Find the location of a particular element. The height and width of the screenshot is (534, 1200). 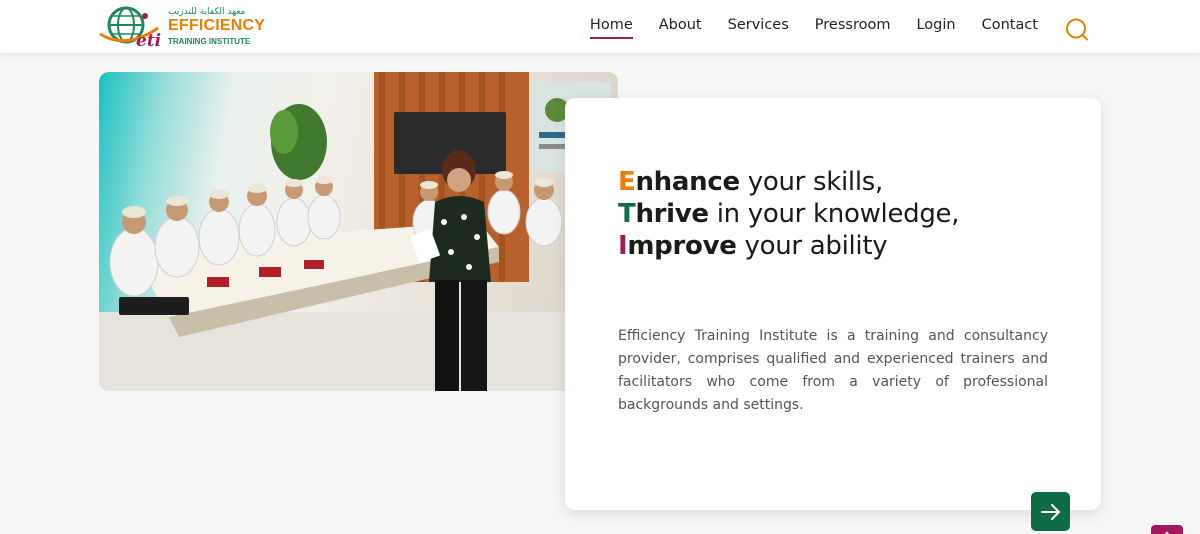

nav-item-contact: Contact is located at coordinates (1010, 25).